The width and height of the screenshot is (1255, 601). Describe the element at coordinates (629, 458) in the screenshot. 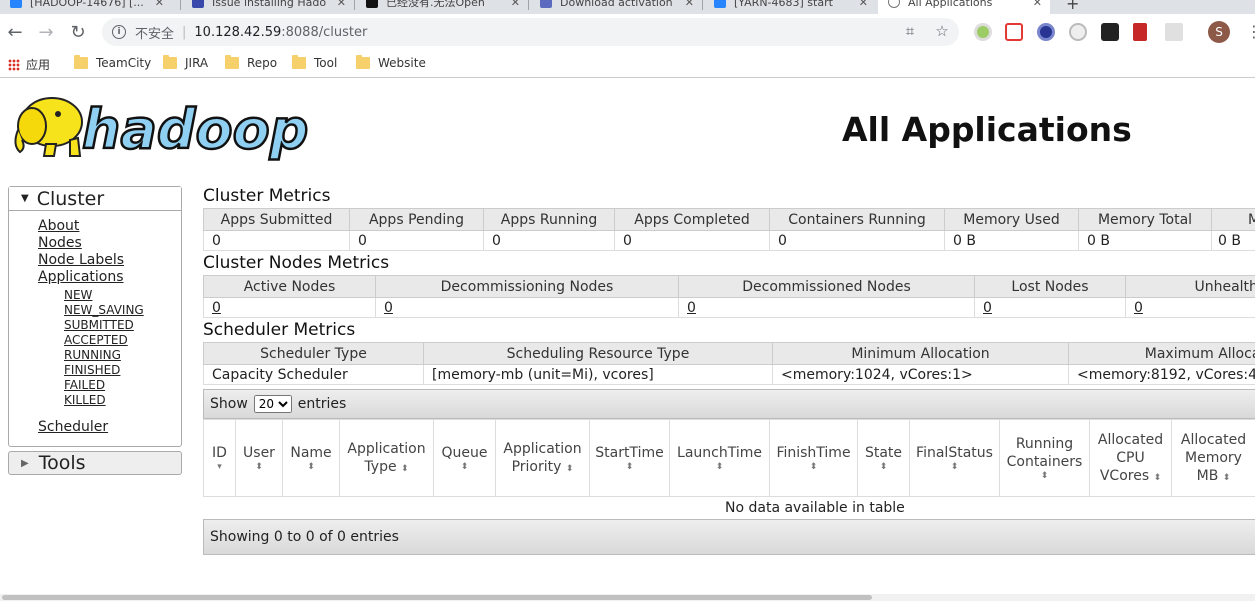

I see `column-header-starttime: StartTime ⬍` at that location.